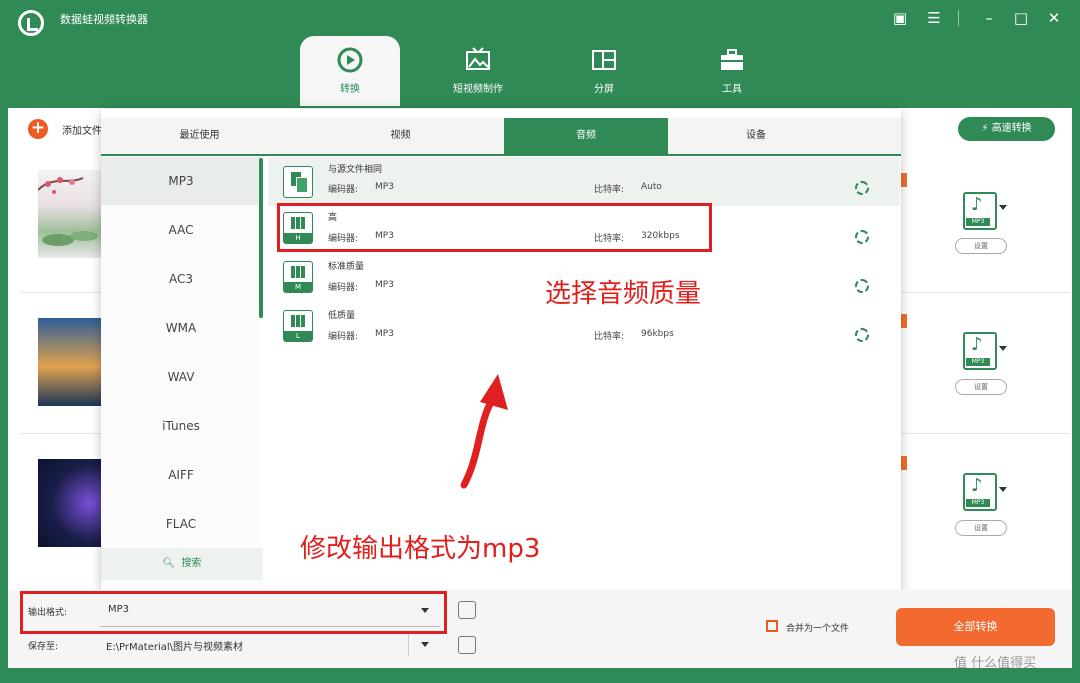 The height and width of the screenshot is (683, 1080). Describe the element at coordinates (586, 136) in the screenshot. I see `tab-audio: 音频` at that location.